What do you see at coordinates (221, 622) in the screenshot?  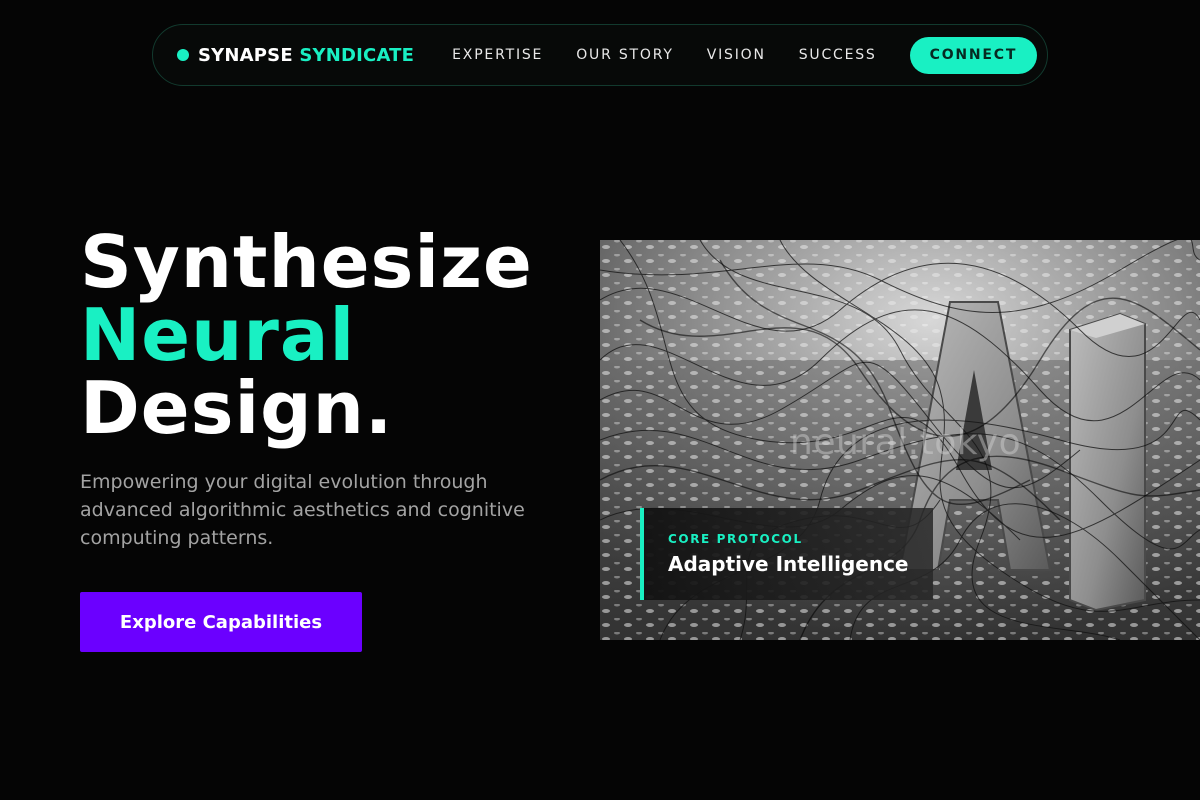 I see `explore-capabilities-button: Explore Capabilities` at bounding box center [221, 622].